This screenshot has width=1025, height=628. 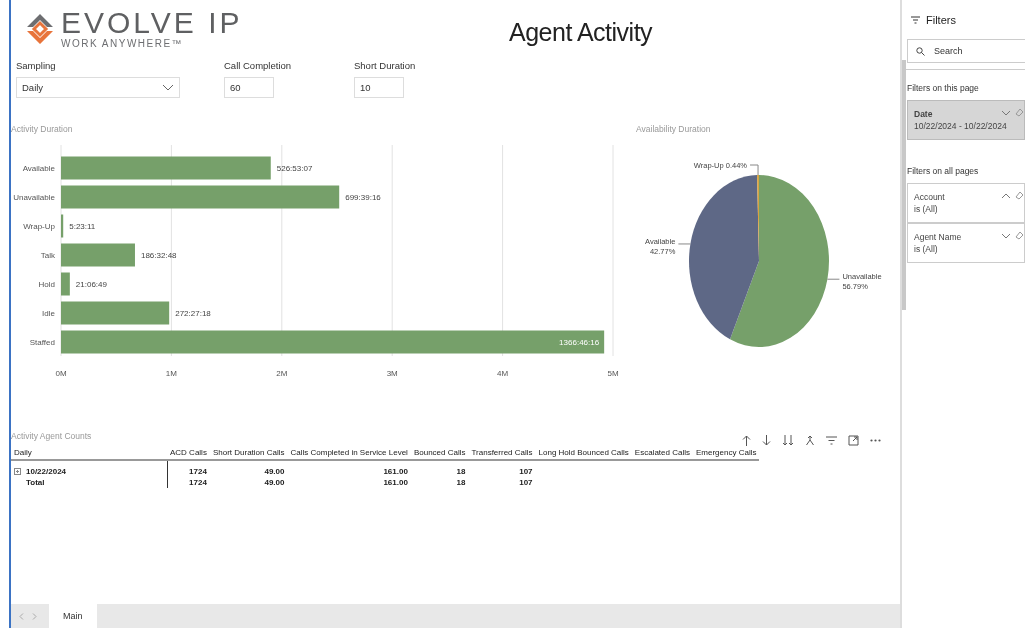 I want to click on filter-name: Account, so click(x=929, y=197).